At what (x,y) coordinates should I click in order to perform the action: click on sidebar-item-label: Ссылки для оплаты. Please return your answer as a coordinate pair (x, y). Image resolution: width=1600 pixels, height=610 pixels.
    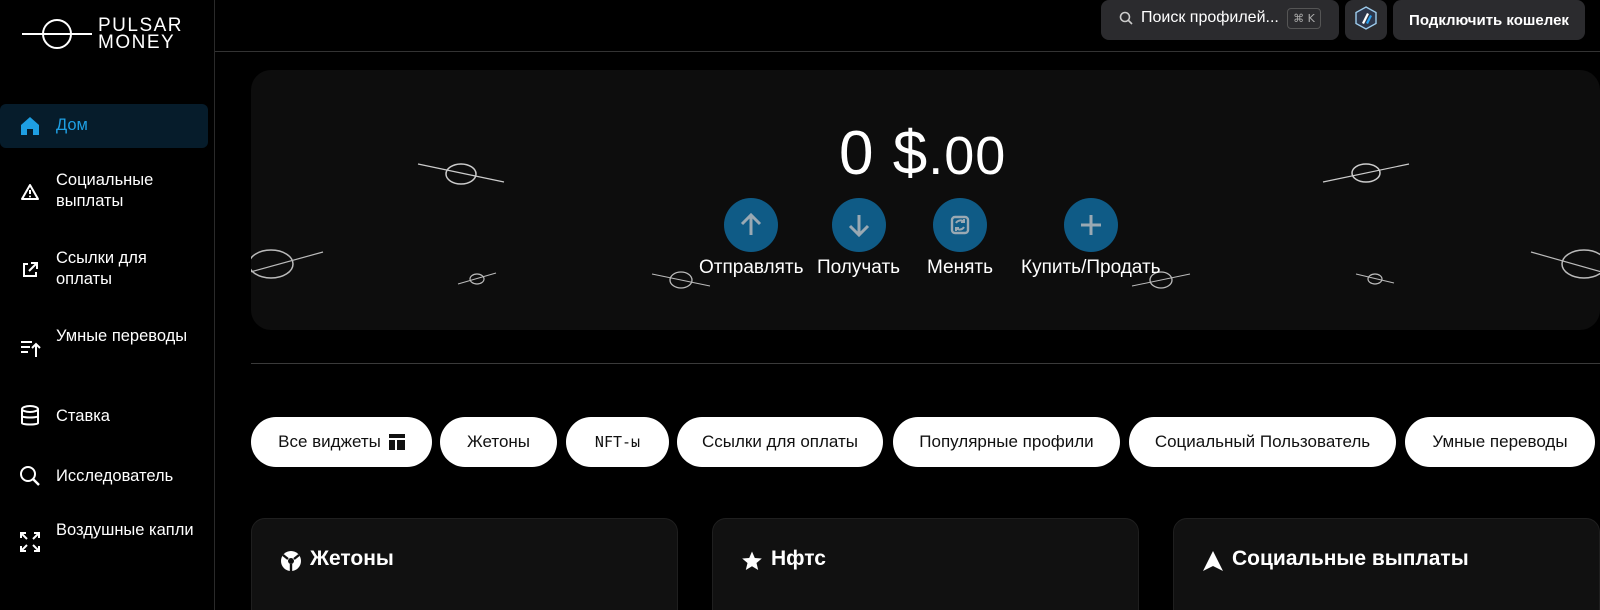
    Looking at the image, I should click on (101, 268).